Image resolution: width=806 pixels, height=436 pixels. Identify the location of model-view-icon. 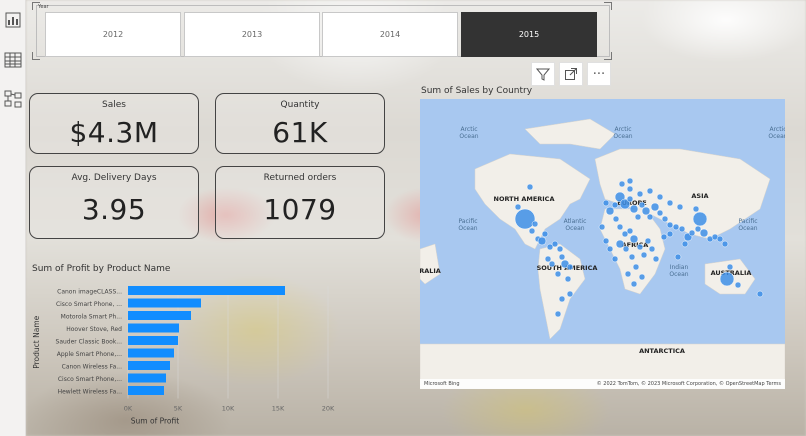
(13, 99).